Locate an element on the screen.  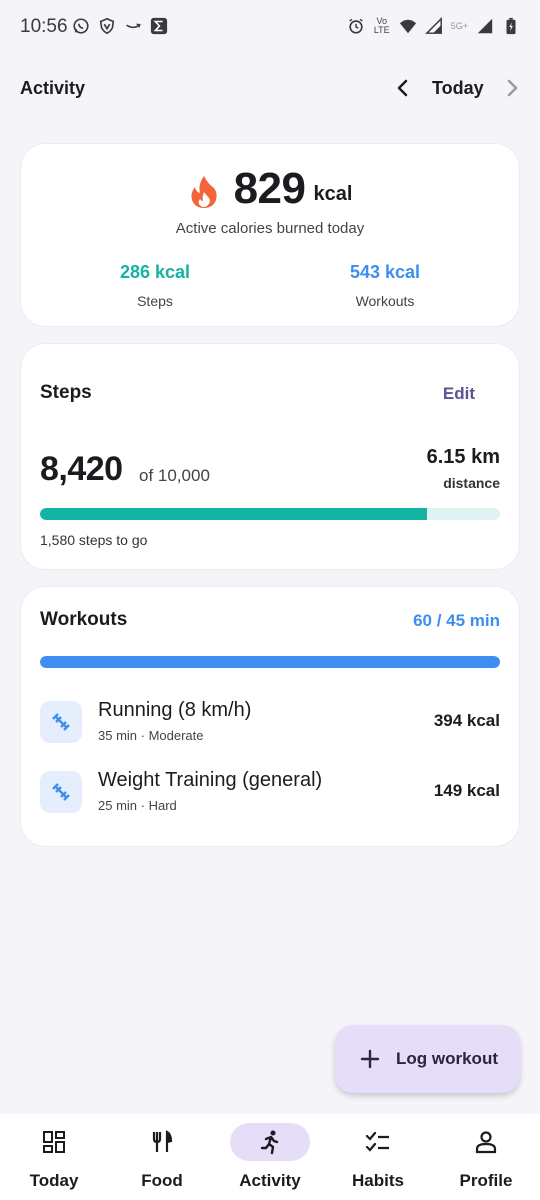
checklist-icon is located at coordinates (377, 1141).